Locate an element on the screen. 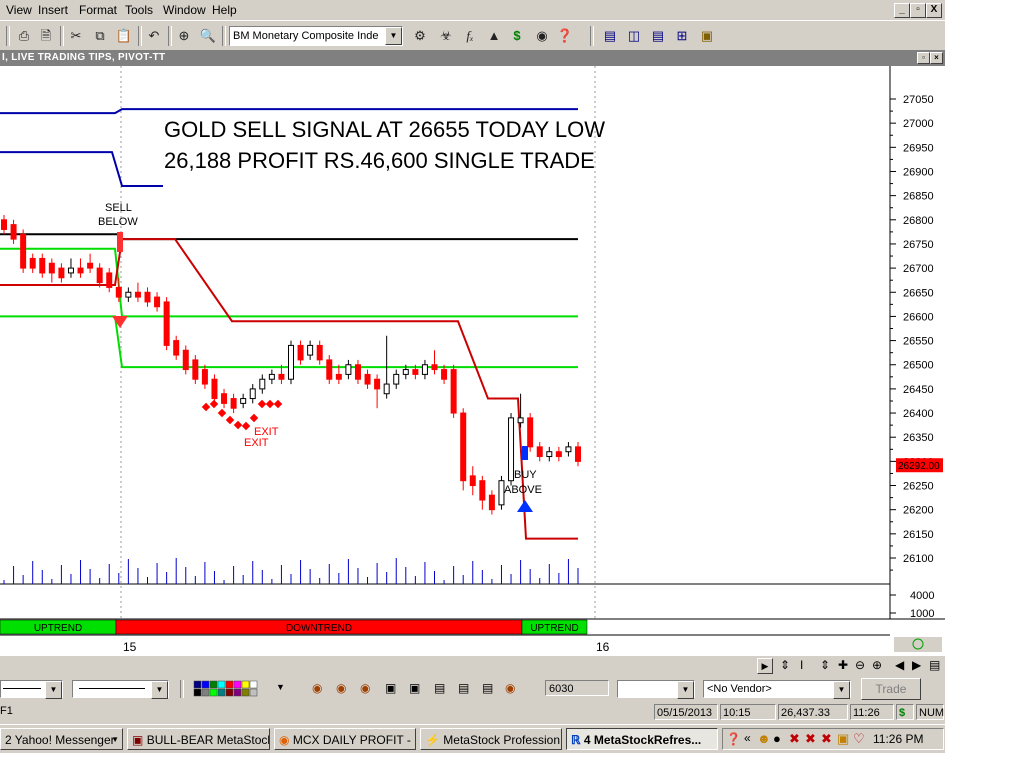 This screenshot has height=768, width=1024. vertical-move-icon: ⇕ is located at coordinates (825, 665).